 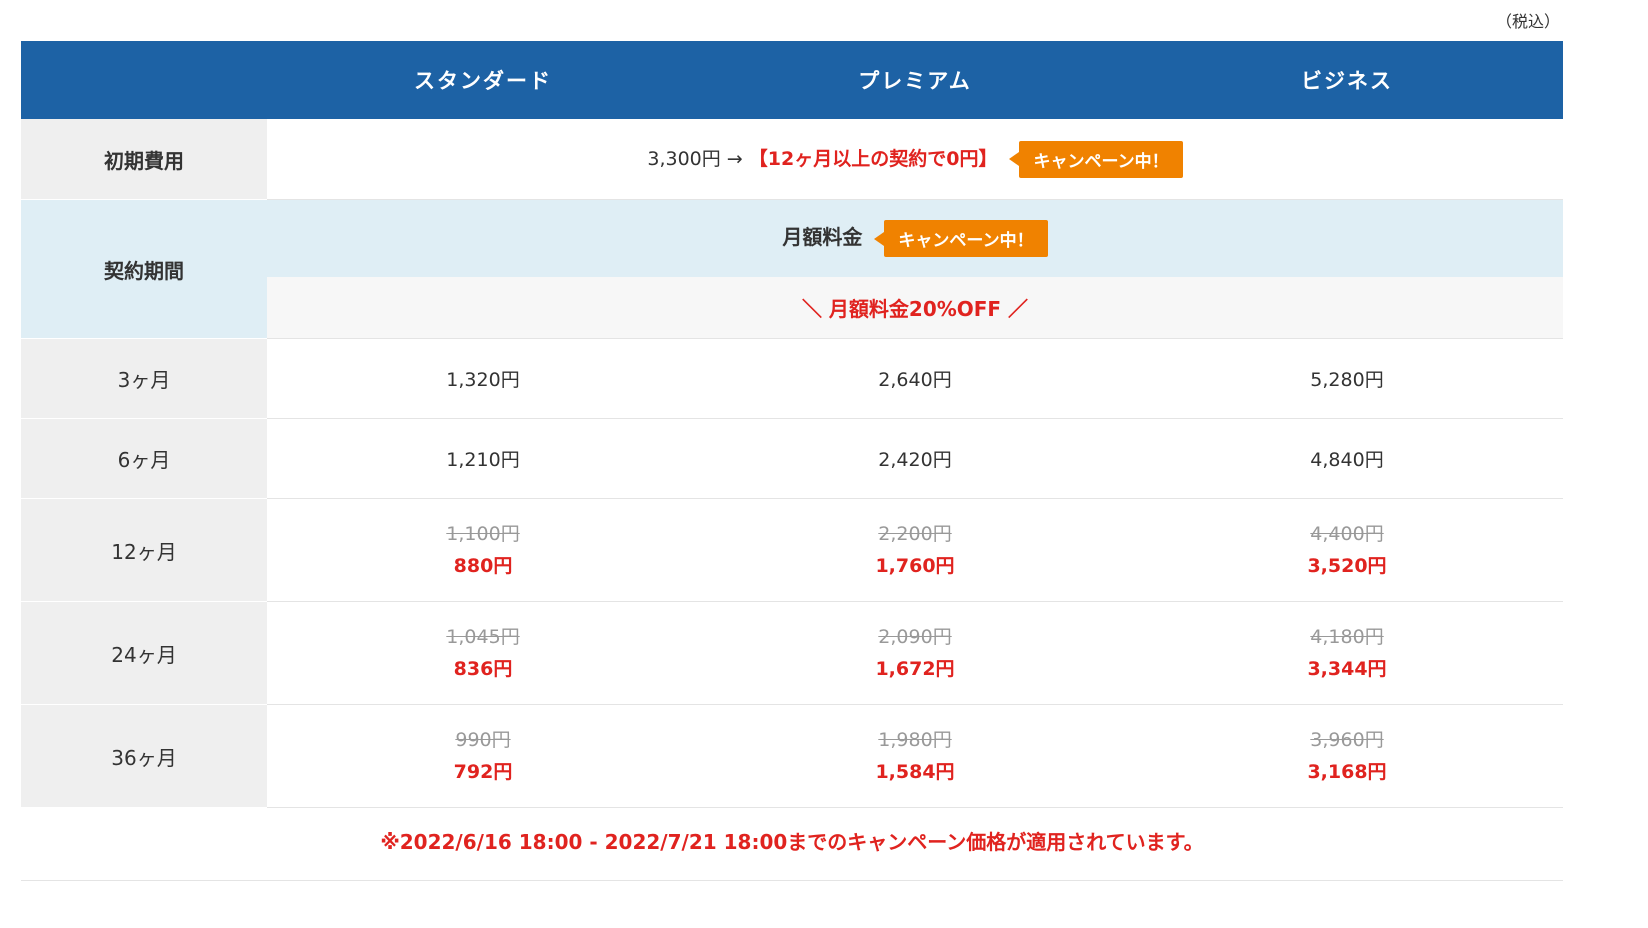 I want to click on initial-fee-price: 3,300円 →, so click(x=698, y=158).